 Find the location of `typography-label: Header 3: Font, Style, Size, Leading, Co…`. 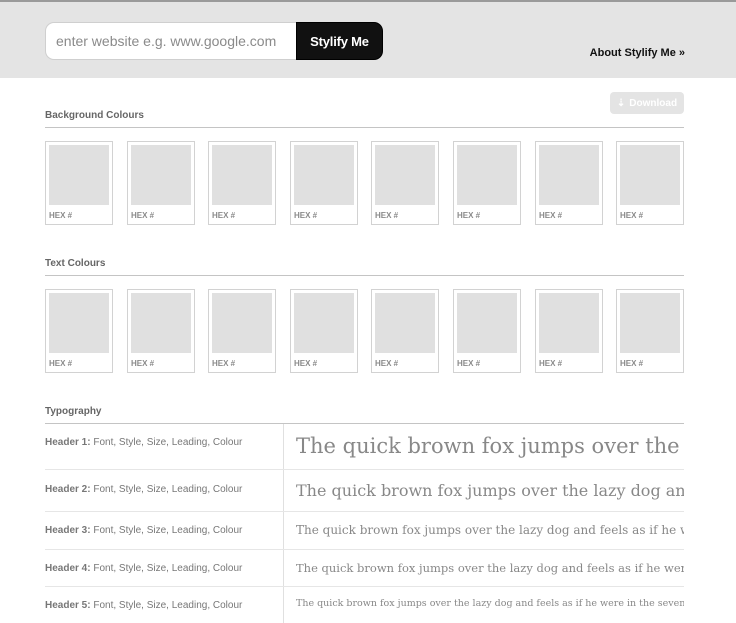

typography-label: Header 3: Font, Style, Size, Leading, Co… is located at coordinates (143, 530).